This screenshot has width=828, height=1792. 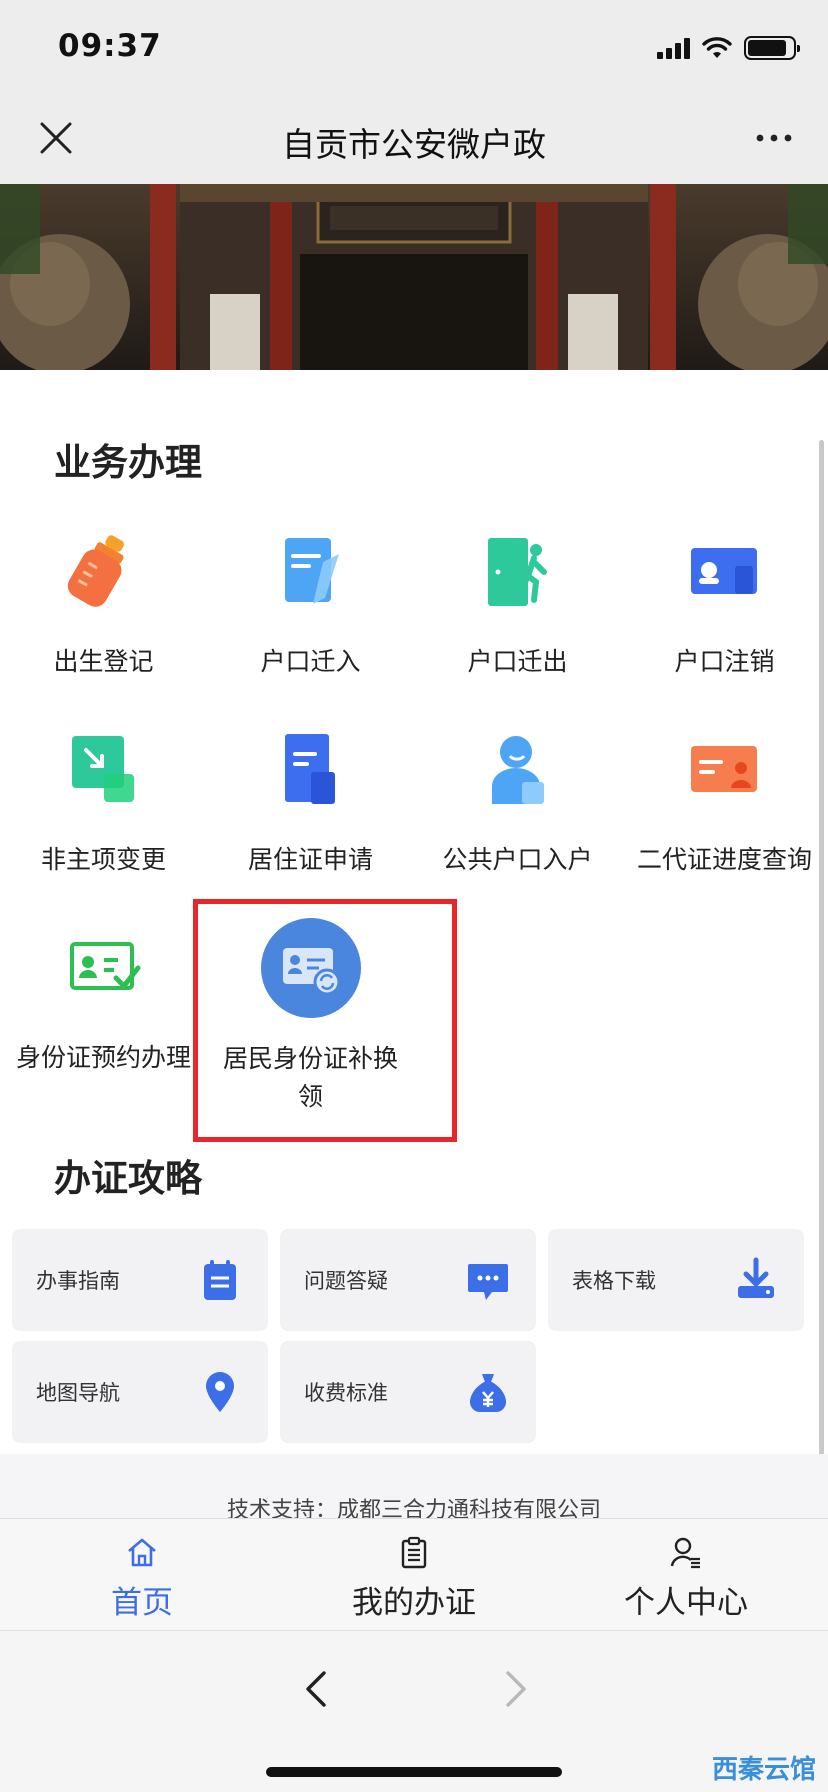 I want to click on service-residence-permit: 居住证申请, so click(x=310, y=802).